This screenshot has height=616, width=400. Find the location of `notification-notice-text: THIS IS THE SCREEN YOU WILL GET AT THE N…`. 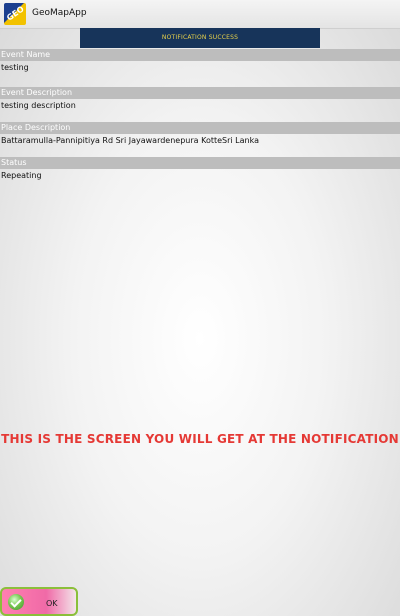

notification-notice-text: THIS IS THE SCREEN YOU WILL GET AT THE N… is located at coordinates (200, 439).